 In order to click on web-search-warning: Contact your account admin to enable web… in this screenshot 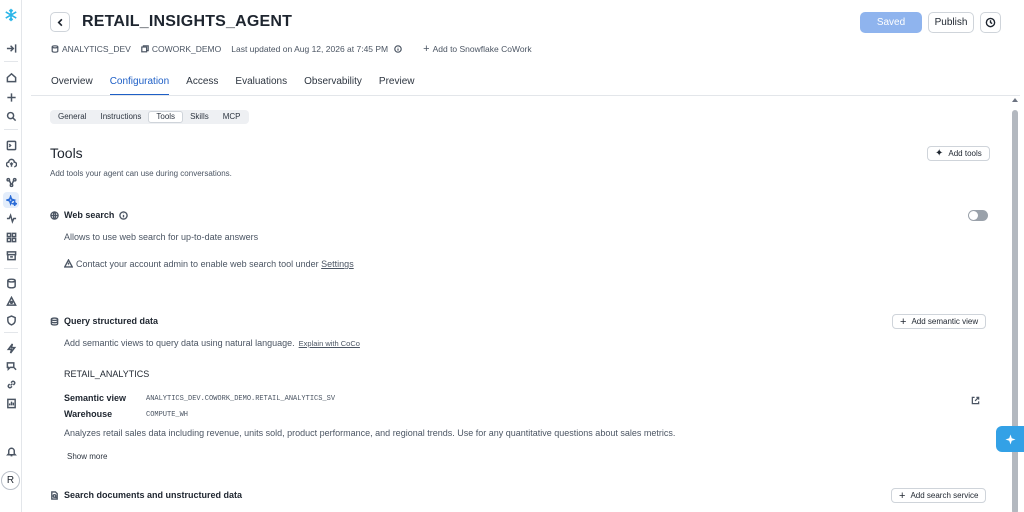, I will do `click(208, 263)`.